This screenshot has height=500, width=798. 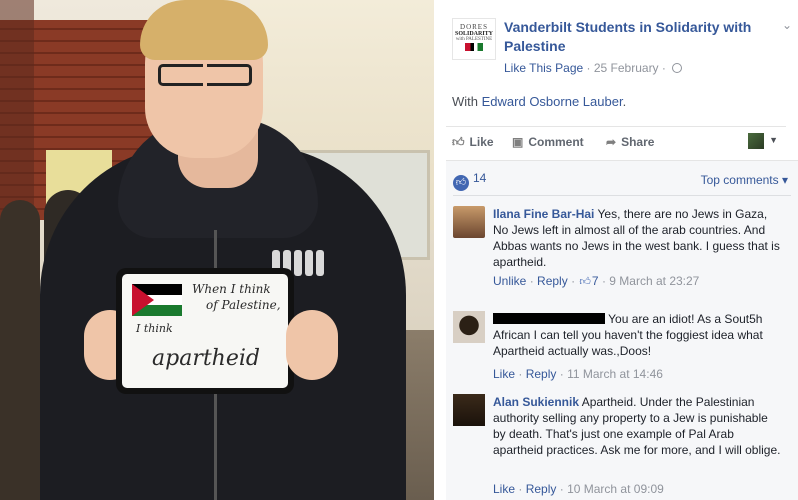 I want to click on page-avatar: DORES SOLIDARITY with PALESTINE, so click(x=474, y=39).